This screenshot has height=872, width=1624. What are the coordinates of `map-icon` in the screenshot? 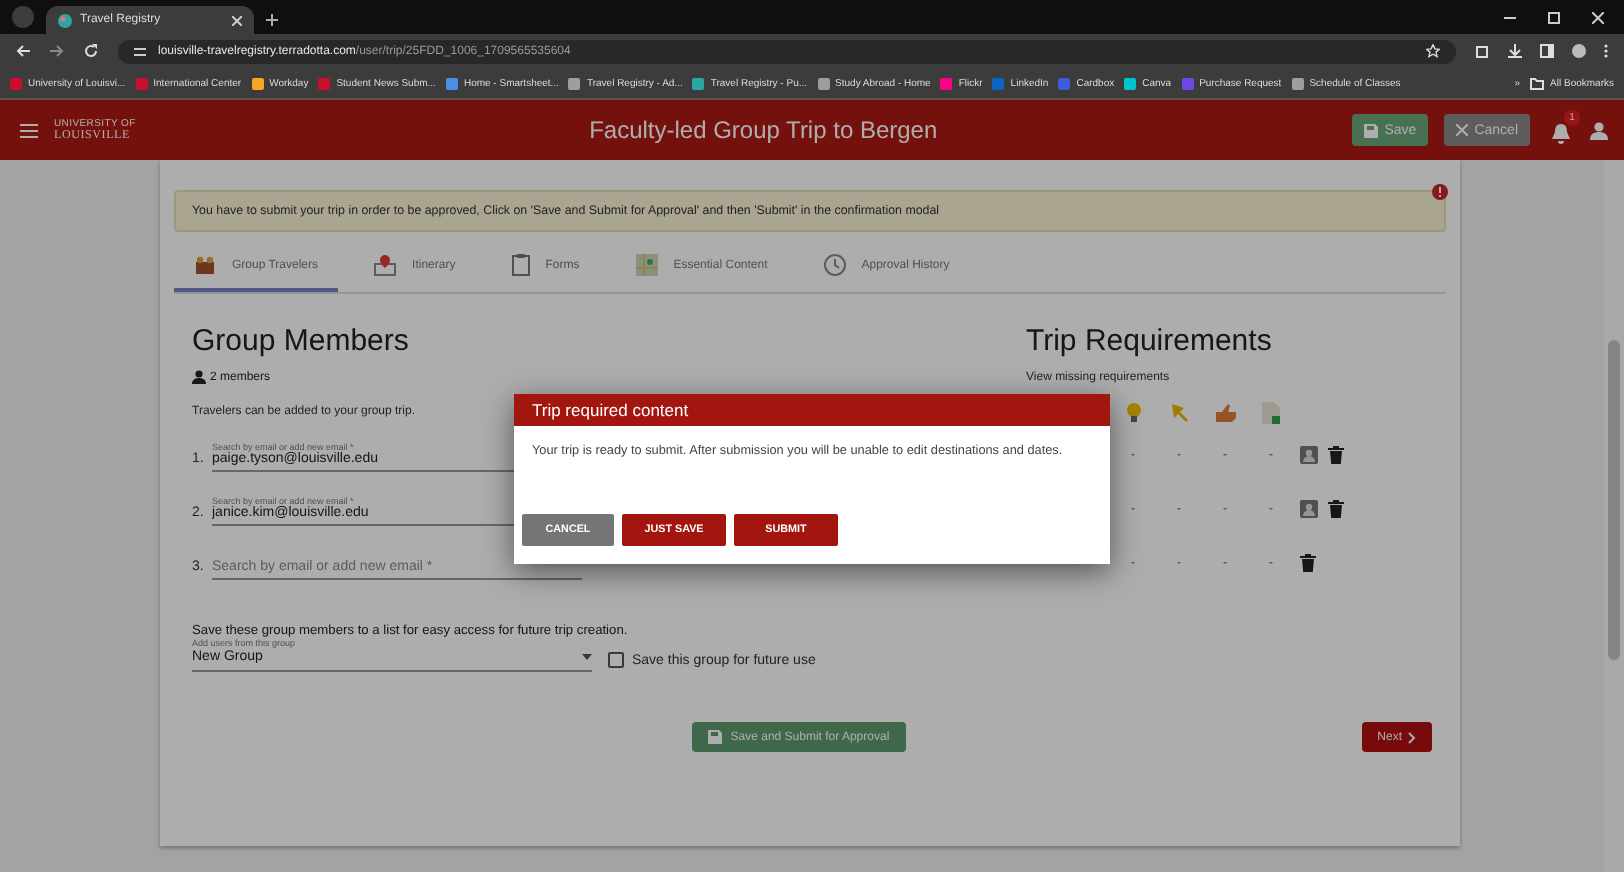 It's located at (646, 265).